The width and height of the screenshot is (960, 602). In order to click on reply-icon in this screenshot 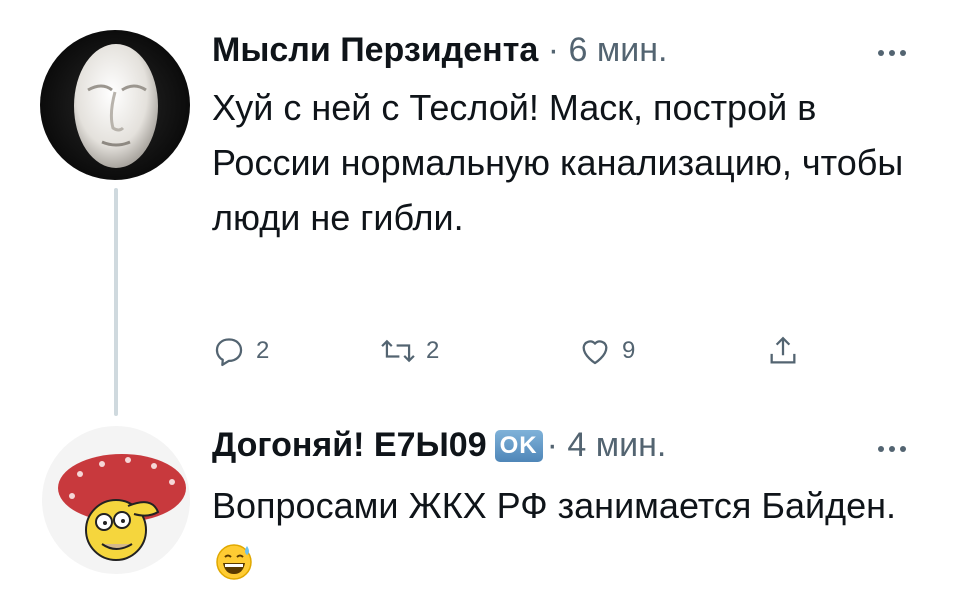, I will do `click(229, 352)`.